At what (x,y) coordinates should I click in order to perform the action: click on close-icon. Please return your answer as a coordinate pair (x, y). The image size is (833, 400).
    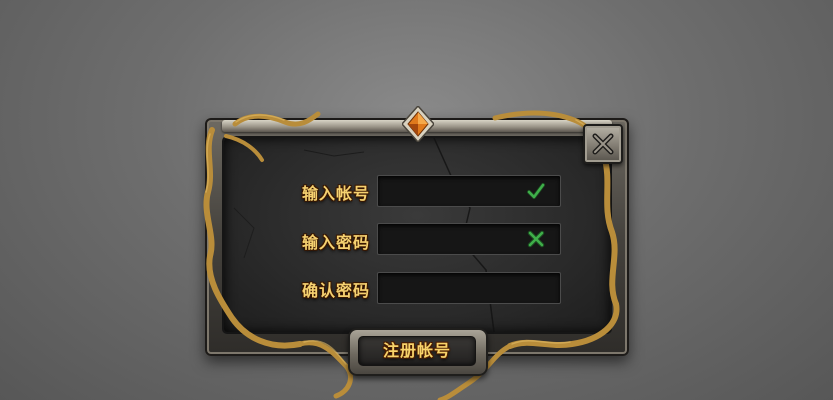
    Looking at the image, I should click on (603, 144).